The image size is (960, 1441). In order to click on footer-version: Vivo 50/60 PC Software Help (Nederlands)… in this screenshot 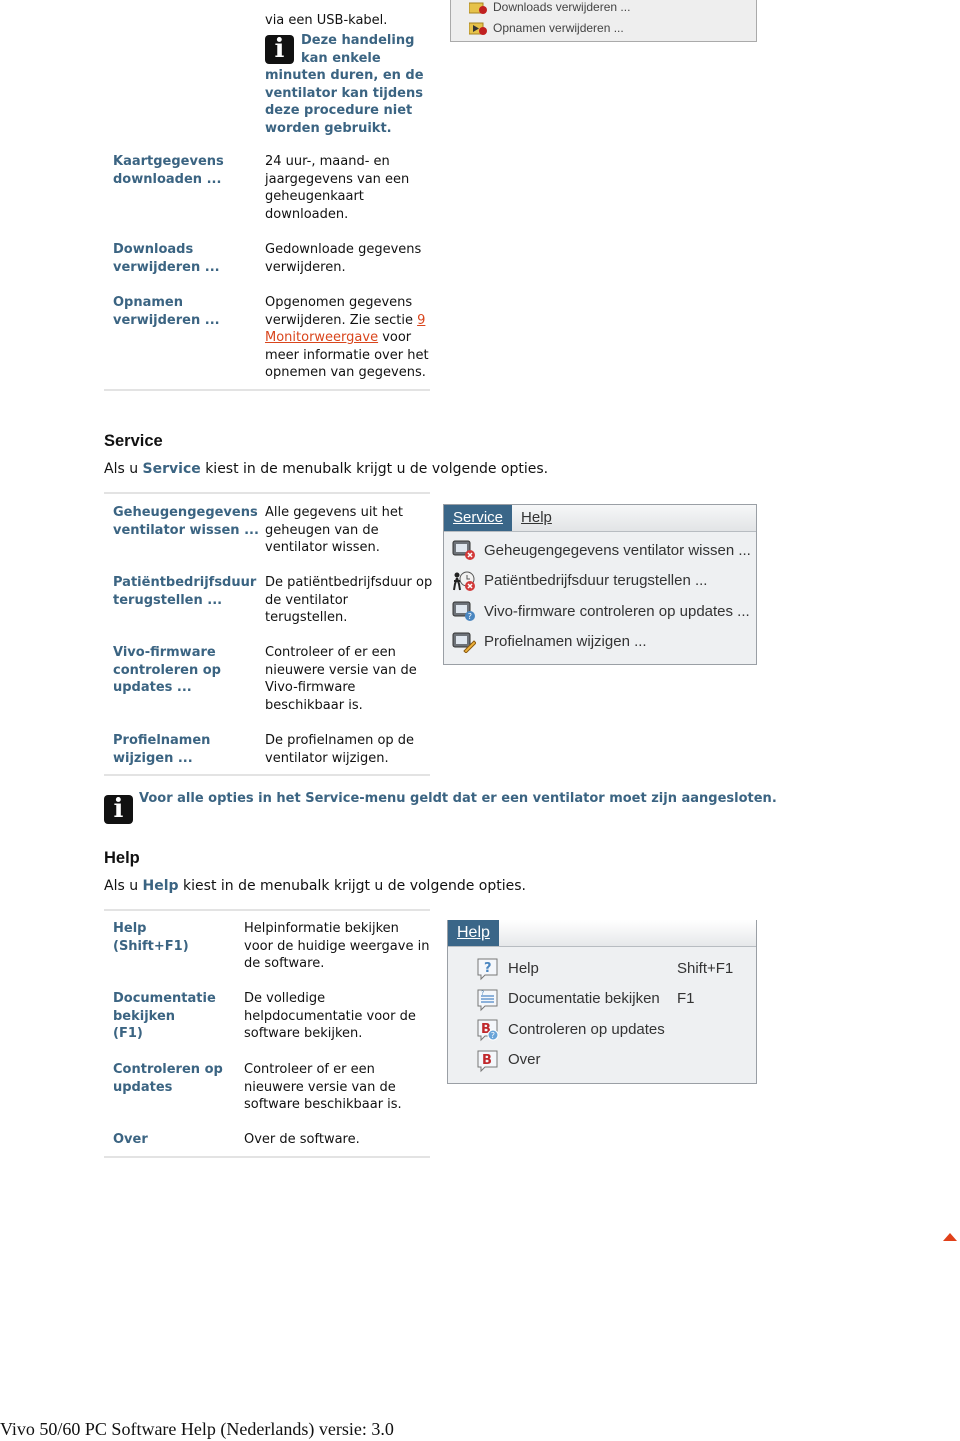, I will do `click(197, 1429)`.